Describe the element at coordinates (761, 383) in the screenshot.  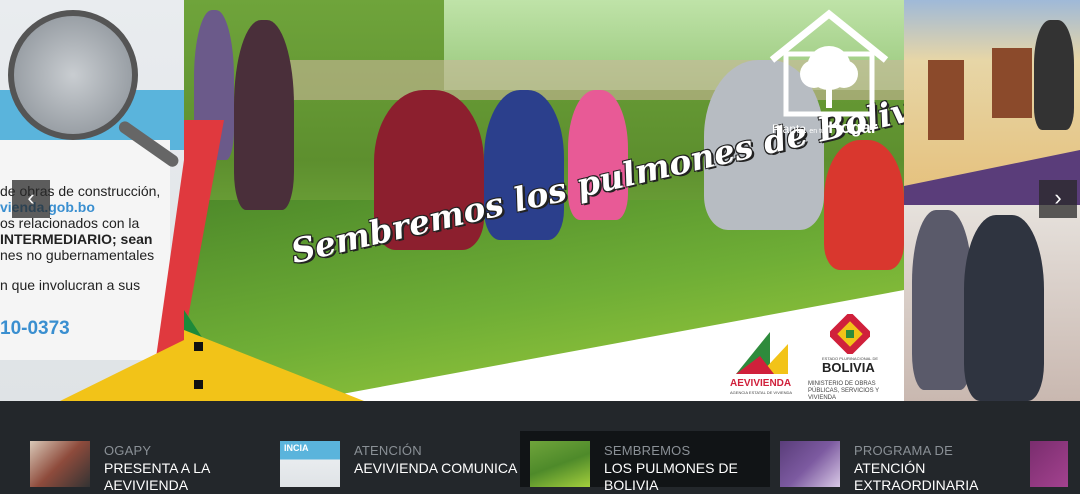
I see `aevivienda-name: AEVIVIENDA` at that location.